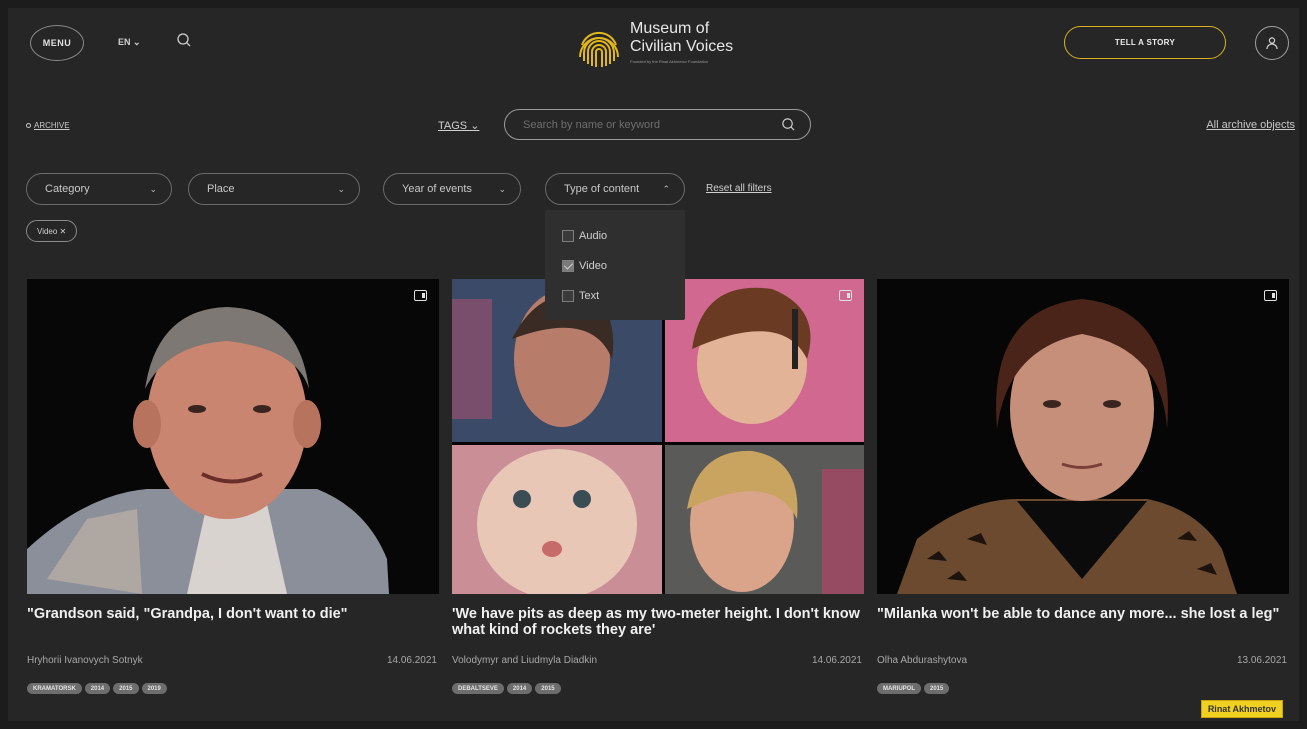  I want to click on user-icon, so click(1272, 43).